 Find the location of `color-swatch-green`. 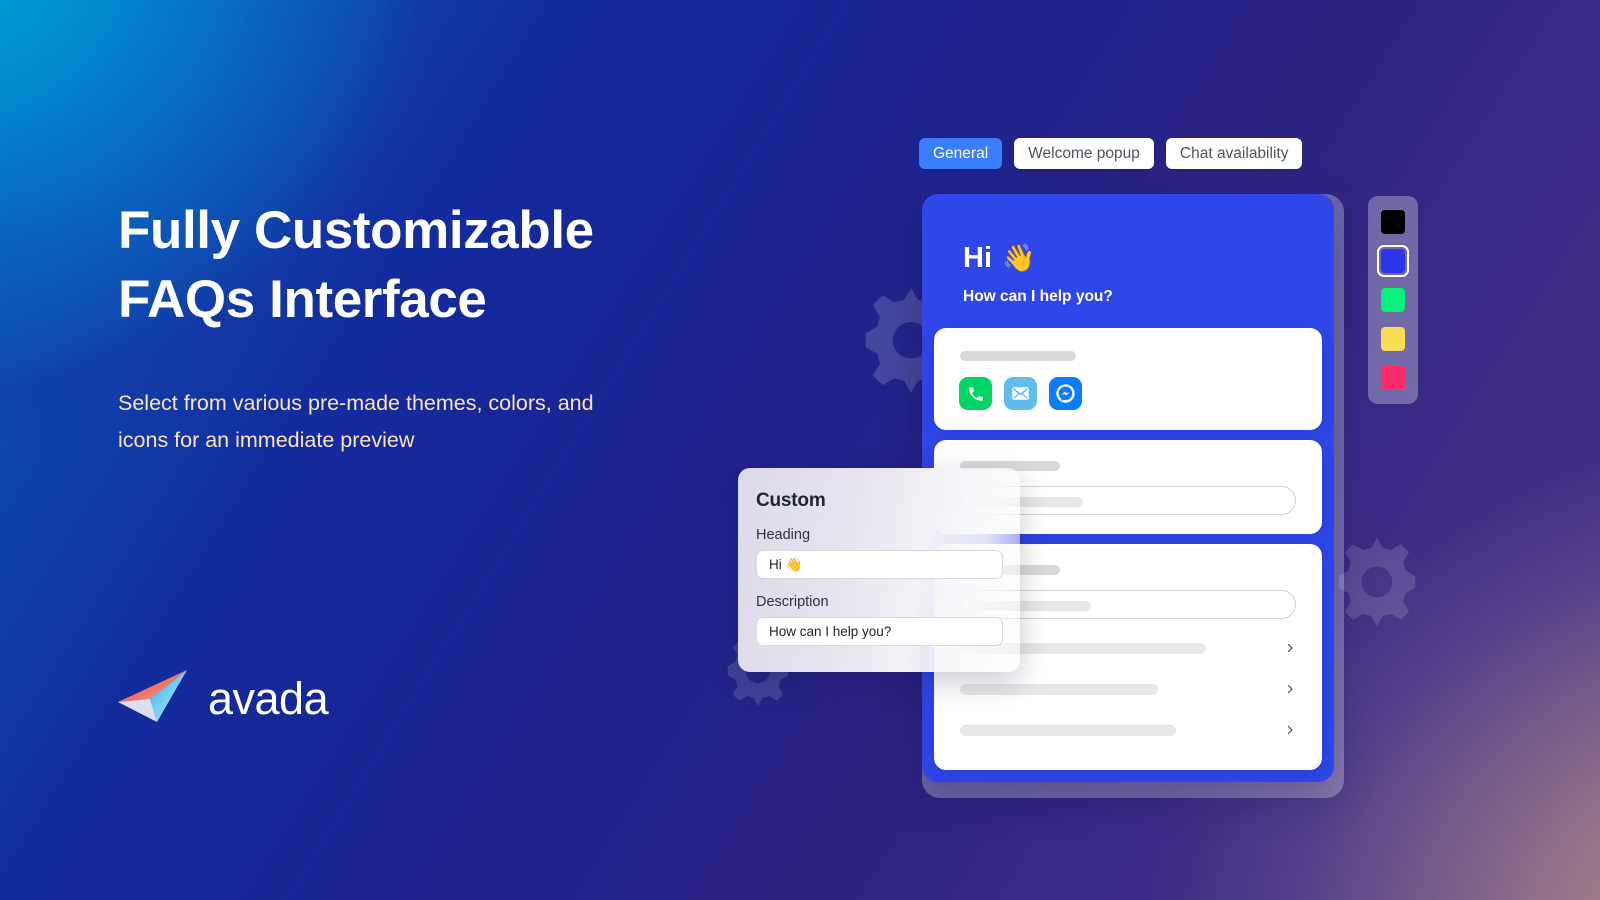

color-swatch-green is located at coordinates (1393, 300).